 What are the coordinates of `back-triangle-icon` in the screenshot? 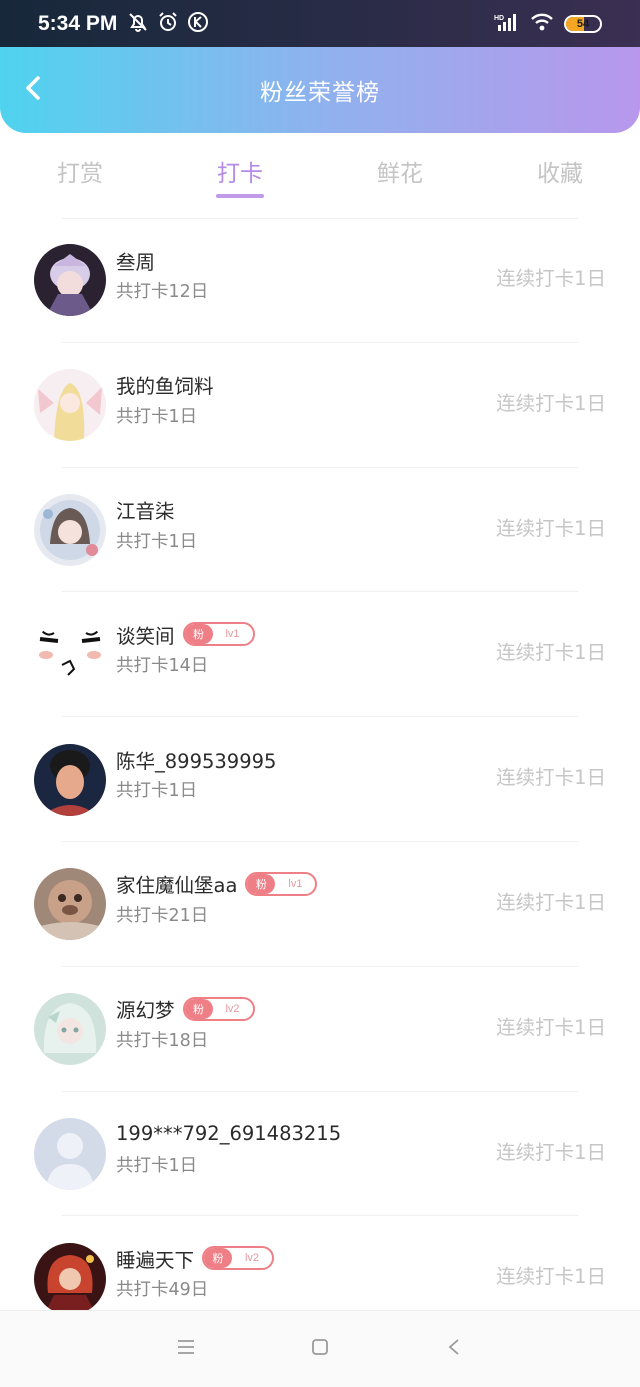 It's located at (454, 1349).